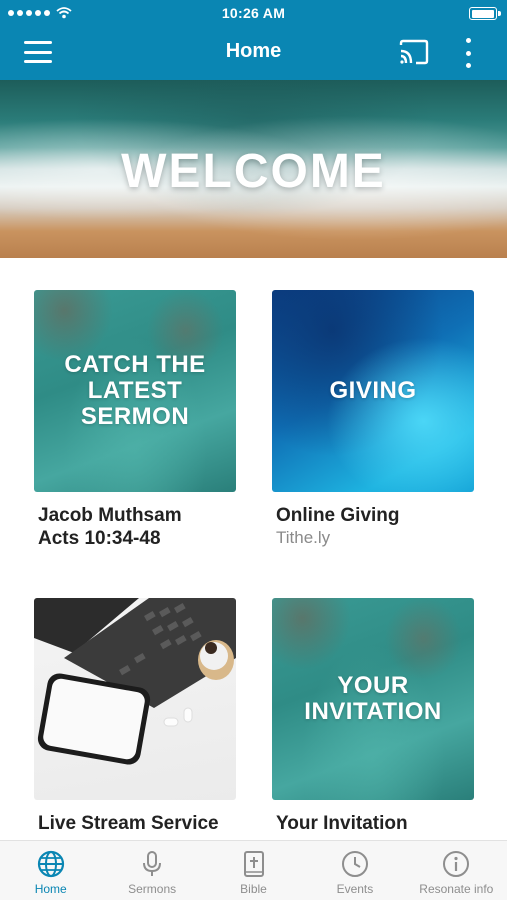  I want to click on giving-card-title: Online Giving, so click(338, 515).